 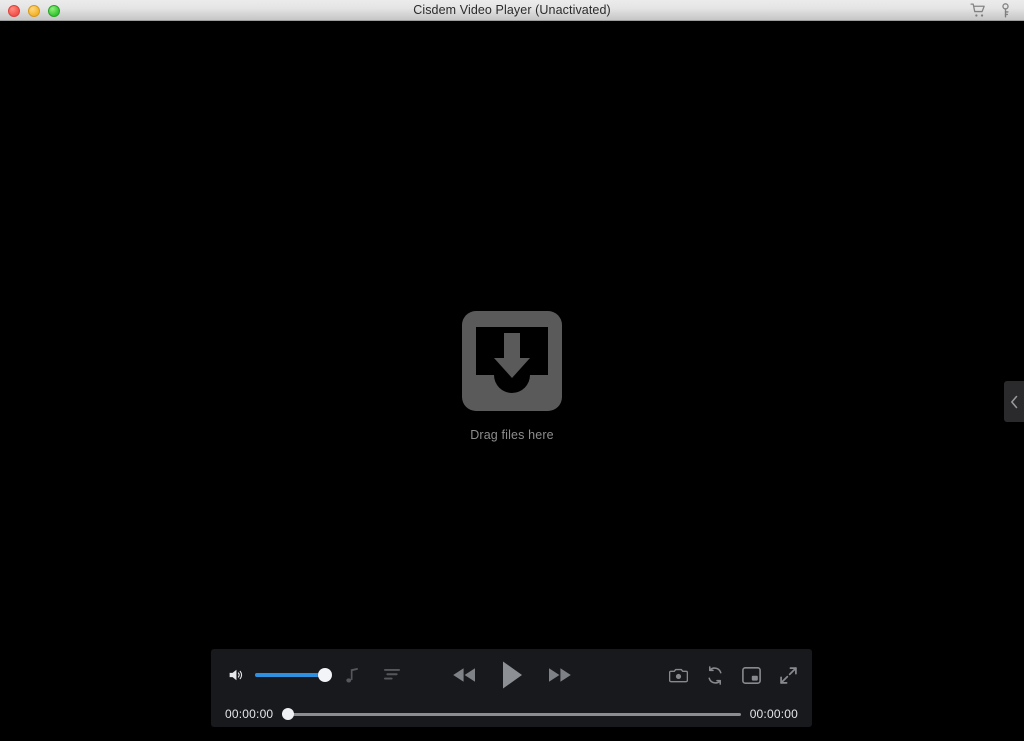 I want to click on download-inbox-icon, so click(x=512, y=361).